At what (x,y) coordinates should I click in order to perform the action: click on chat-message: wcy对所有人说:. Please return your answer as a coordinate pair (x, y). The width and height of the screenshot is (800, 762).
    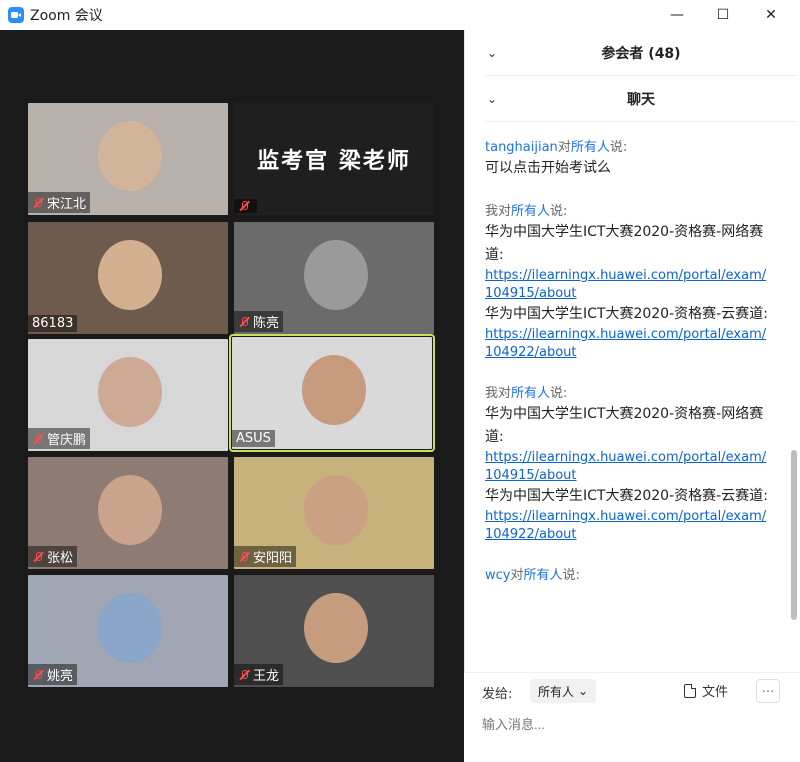
    Looking at the image, I should click on (629, 573).